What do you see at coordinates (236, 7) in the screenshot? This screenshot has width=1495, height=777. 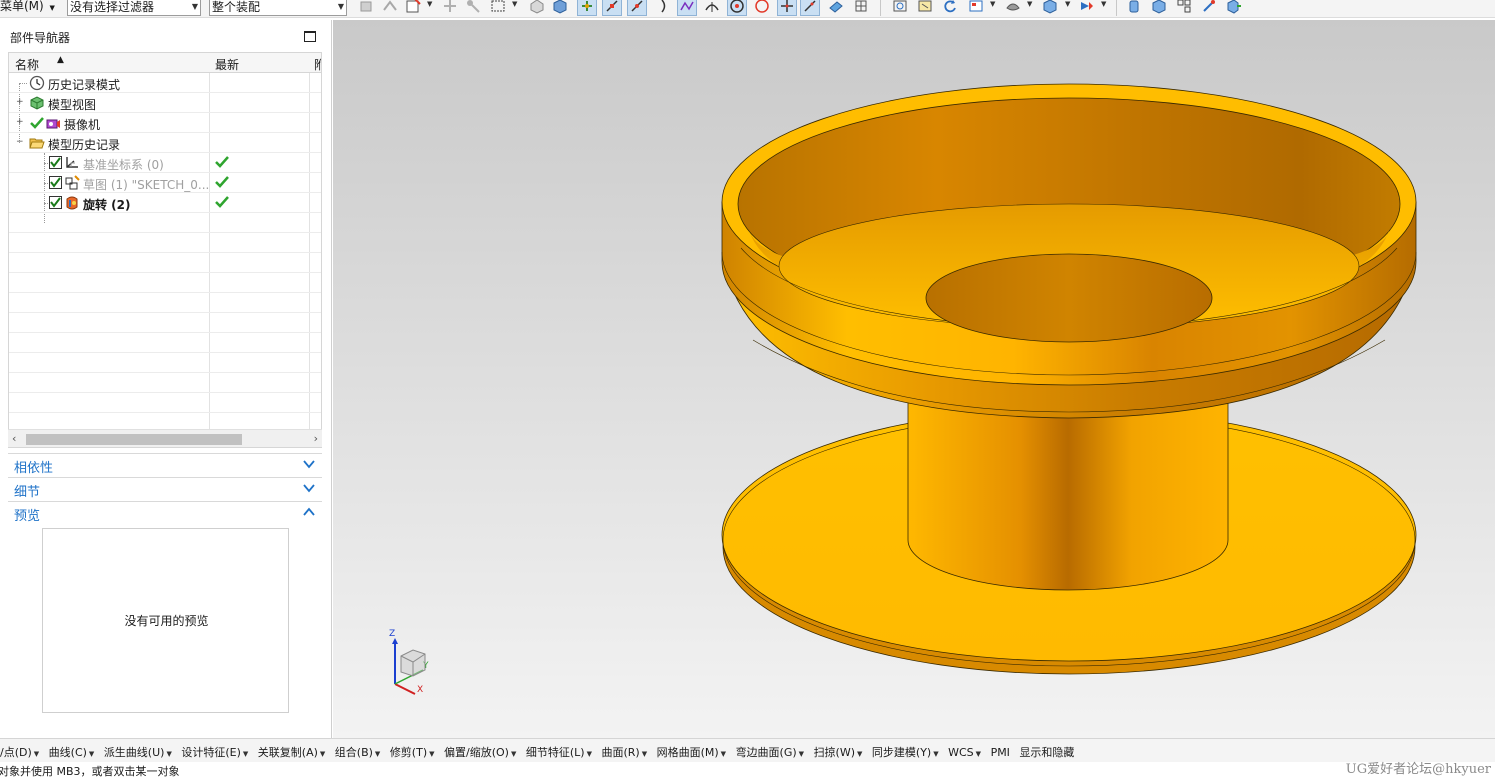 I see `selection-scope-value: 整个装配` at bounding box center [236, 7].